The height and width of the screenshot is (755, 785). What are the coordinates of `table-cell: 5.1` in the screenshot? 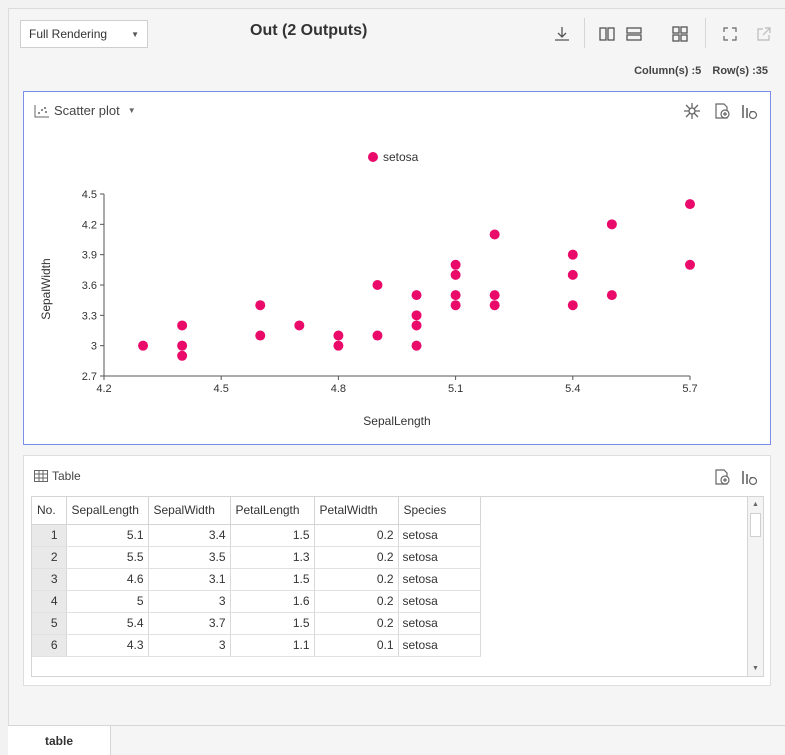 It's located at (107, 535).